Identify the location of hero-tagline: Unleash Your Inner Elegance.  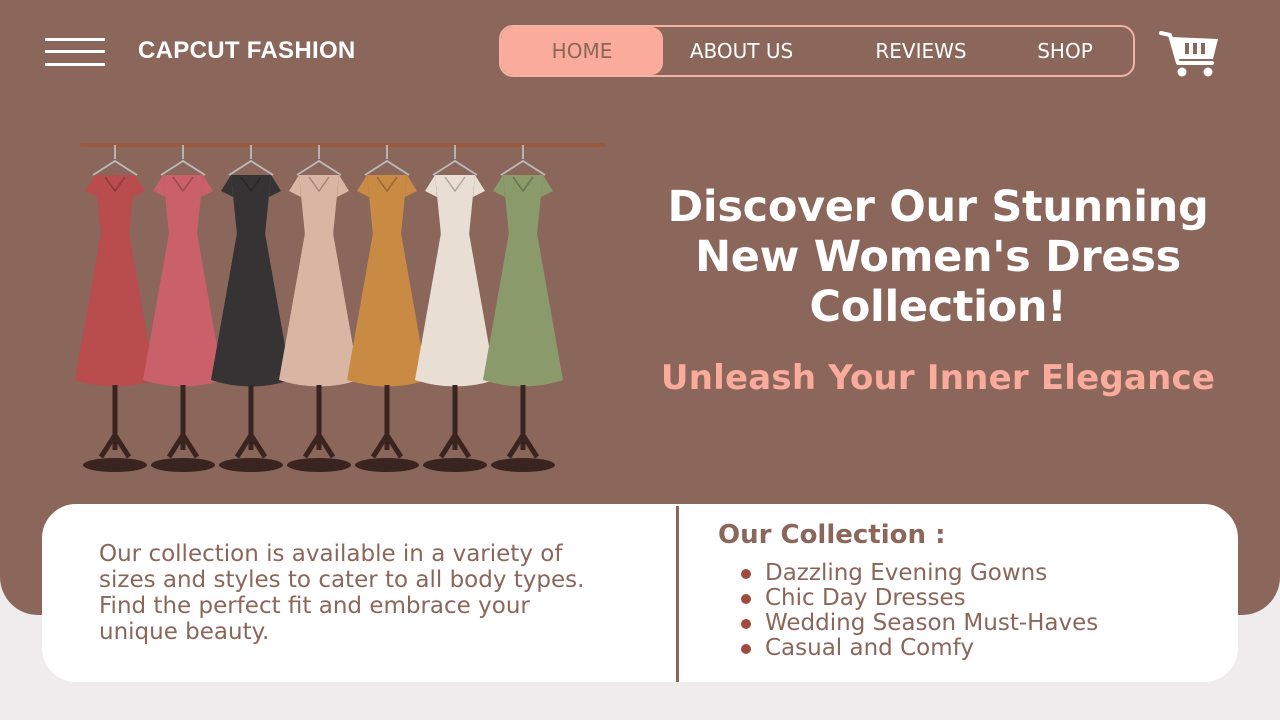
(938, 378).